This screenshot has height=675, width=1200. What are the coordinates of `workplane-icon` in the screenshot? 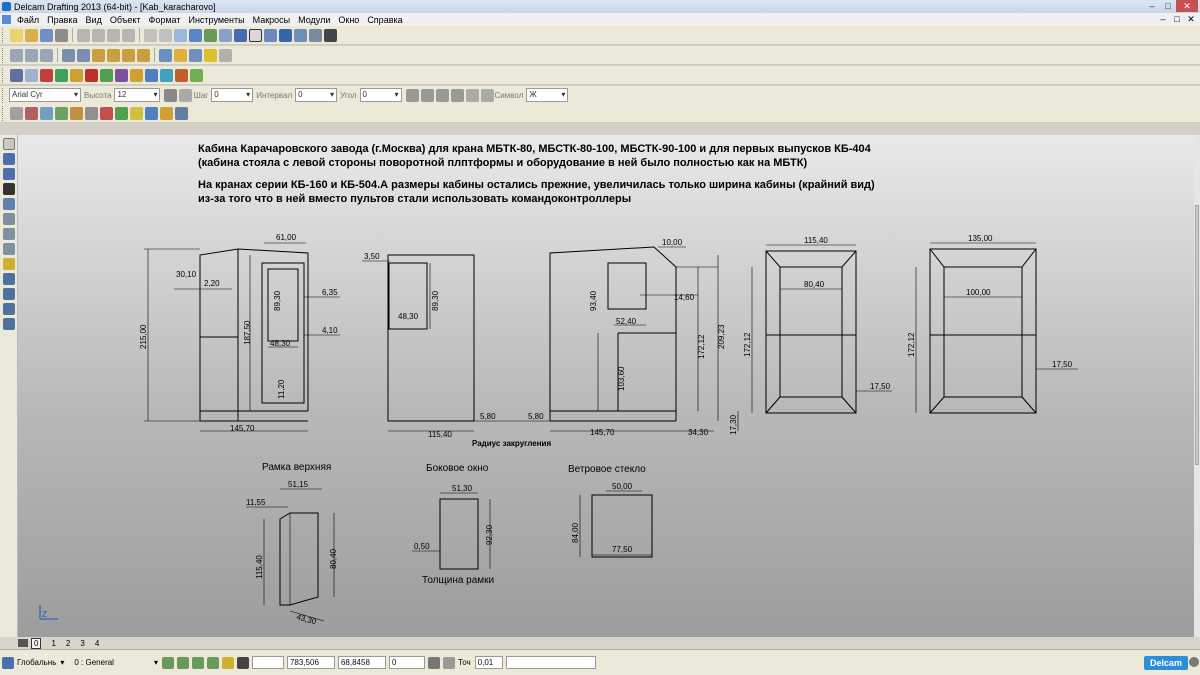 It's located at (8, 662).